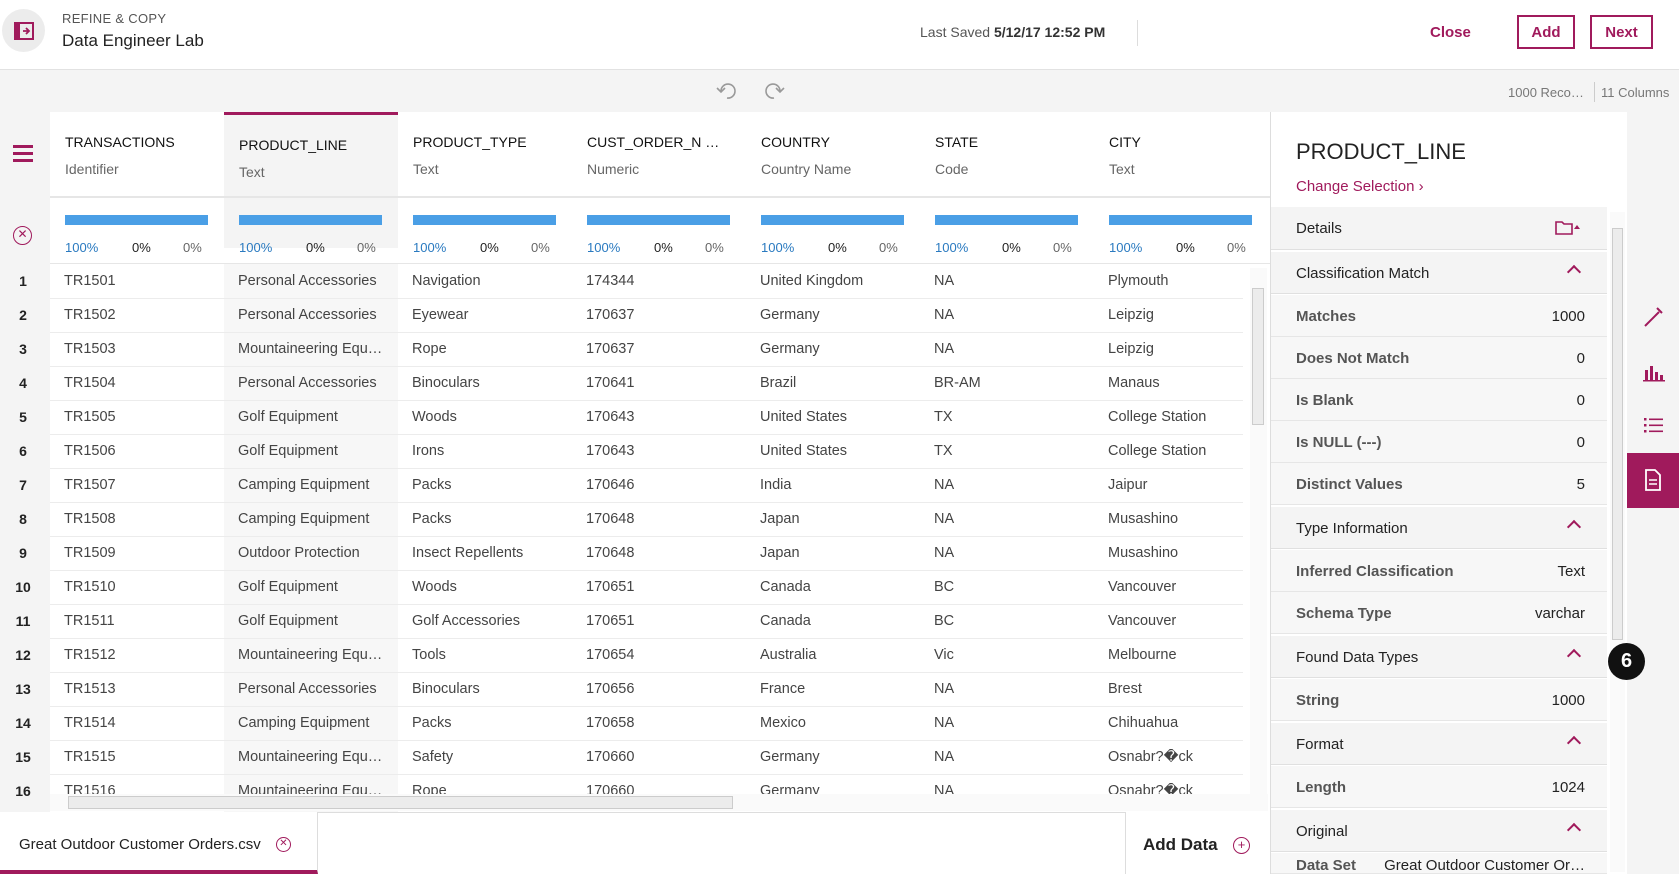  What do you see at coordinates (1187, 689) in the screenshot?
I see `table-cell: Brest` at bounding box center [1187, 689].